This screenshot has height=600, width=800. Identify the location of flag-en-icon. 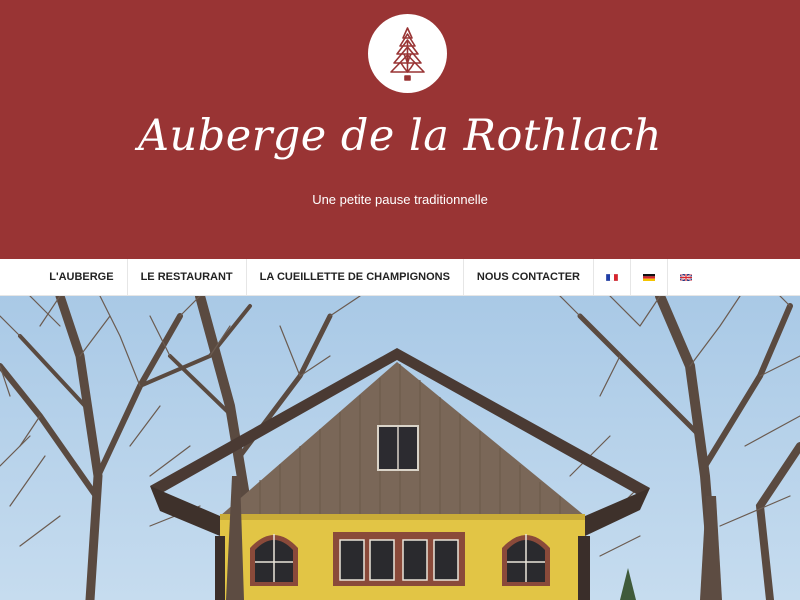
(686, 277).